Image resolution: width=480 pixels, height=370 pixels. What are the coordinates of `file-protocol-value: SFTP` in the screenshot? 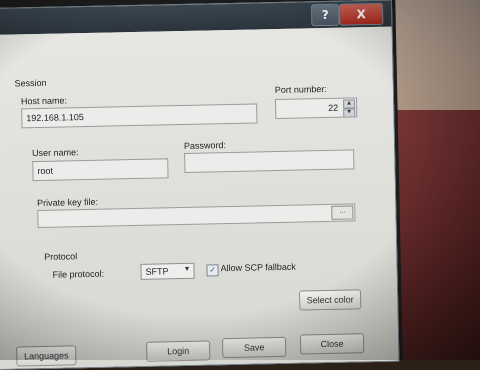 It's located at (157, 271).